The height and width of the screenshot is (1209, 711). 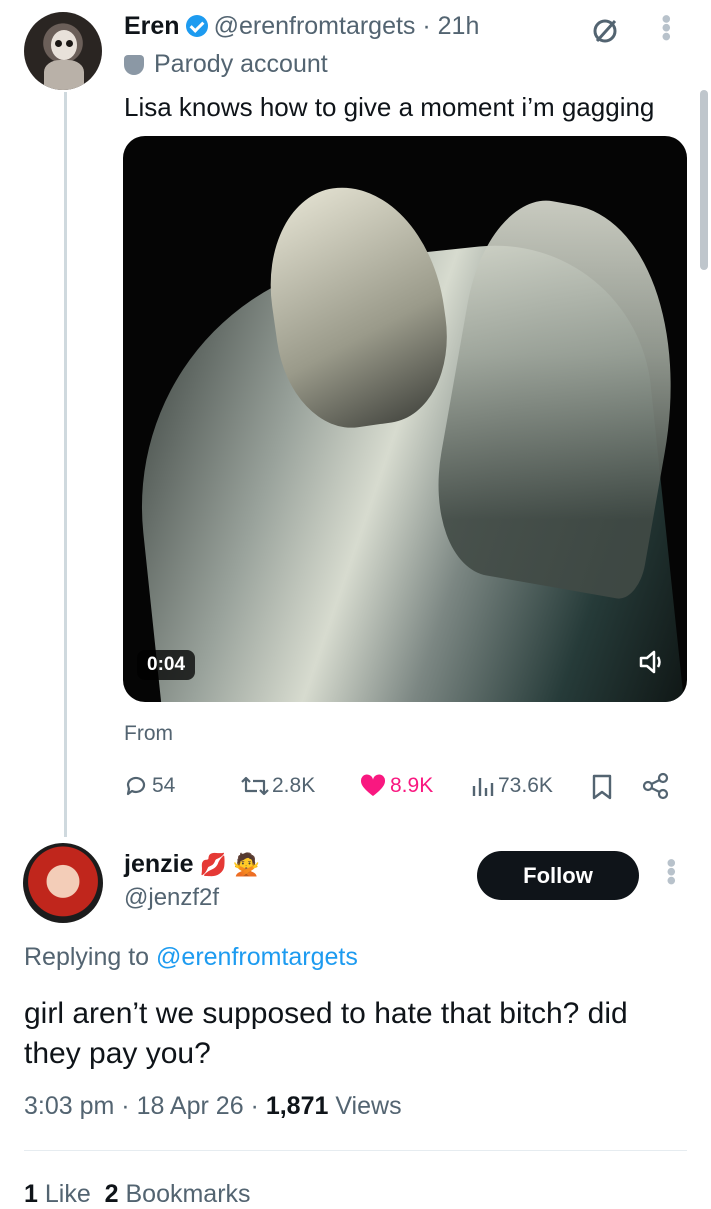 I want to click on like-count: 8.9K, so click(x=412, y=785).